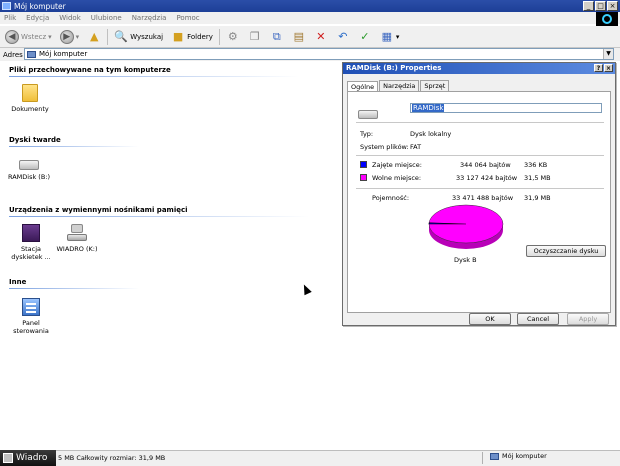  Describe the element at coordinates (31, 327) in the screenshot. I see `item-label: Panel sterowania` at that location.